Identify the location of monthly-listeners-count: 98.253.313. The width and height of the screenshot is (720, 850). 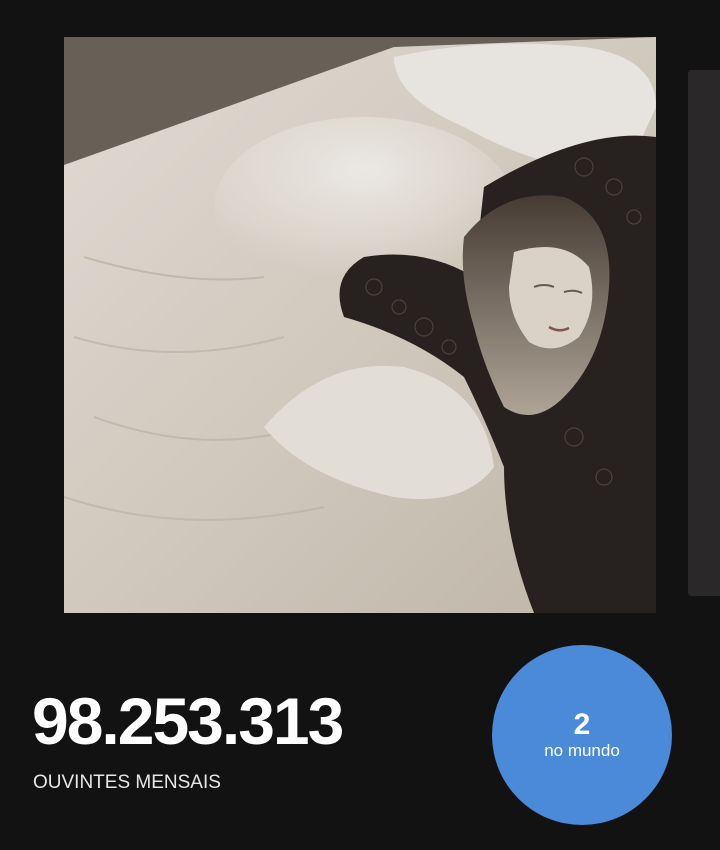
(188, 721).